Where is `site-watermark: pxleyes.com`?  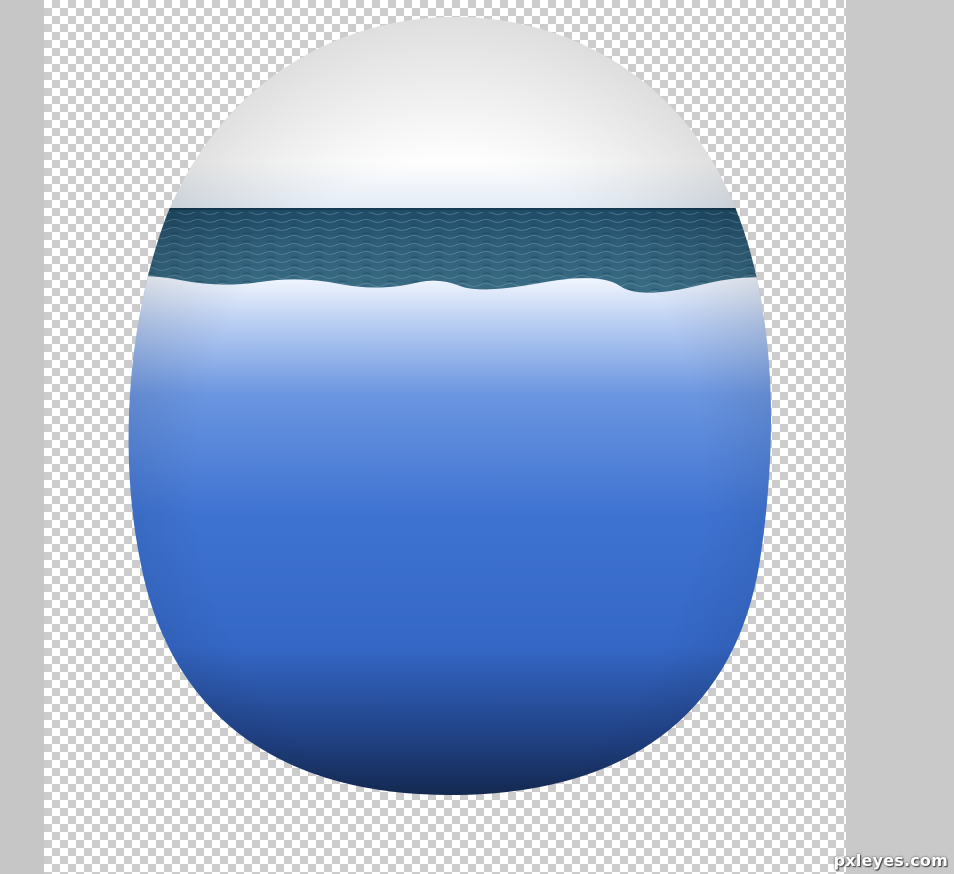
site-watermark: pxleyes.com is located at coordinates (890, 860).